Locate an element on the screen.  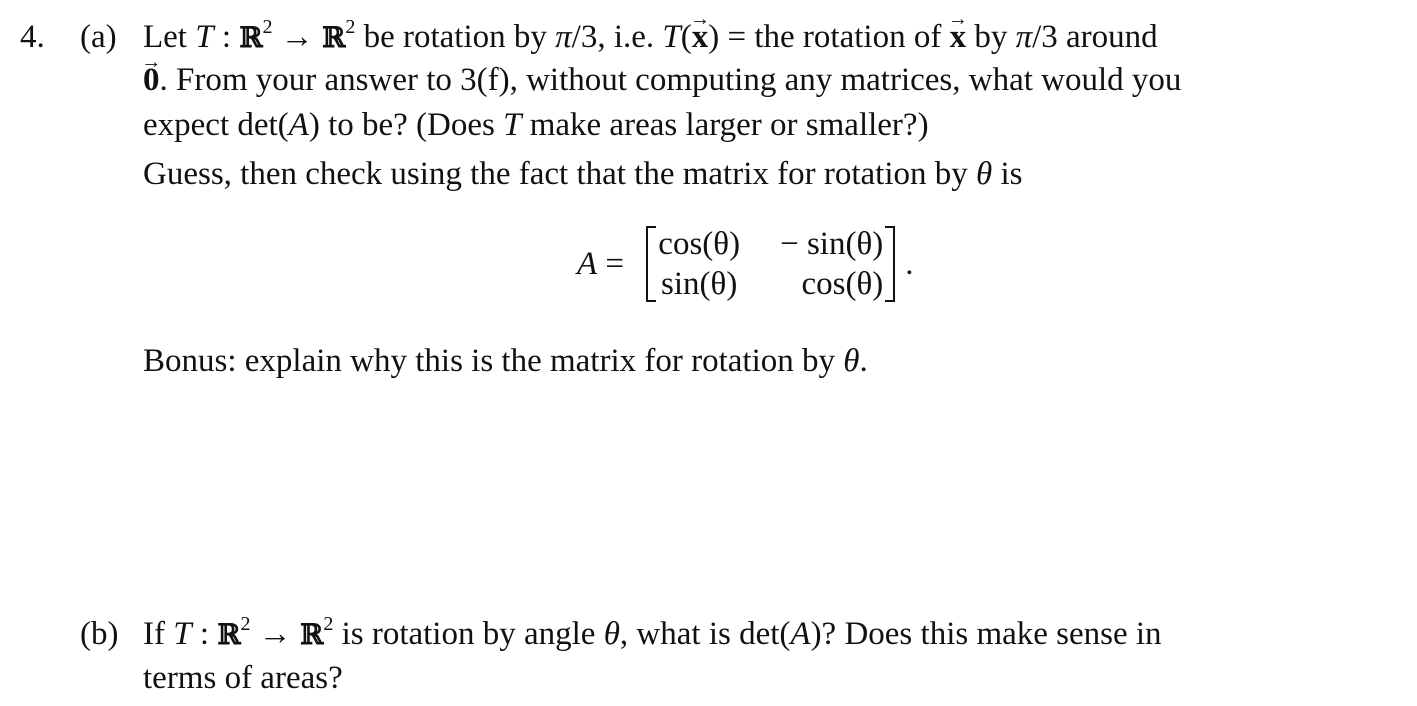
problem-number: 4. is located at coordinates (32, 37).